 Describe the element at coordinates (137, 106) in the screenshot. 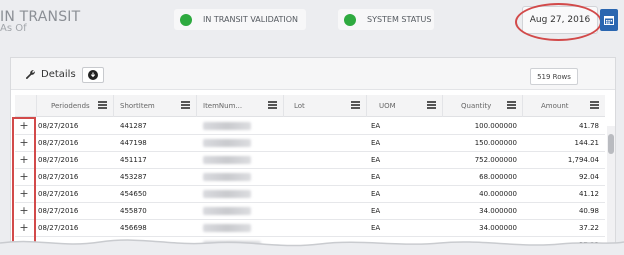

I see `column-label: ShortItem` at that location.